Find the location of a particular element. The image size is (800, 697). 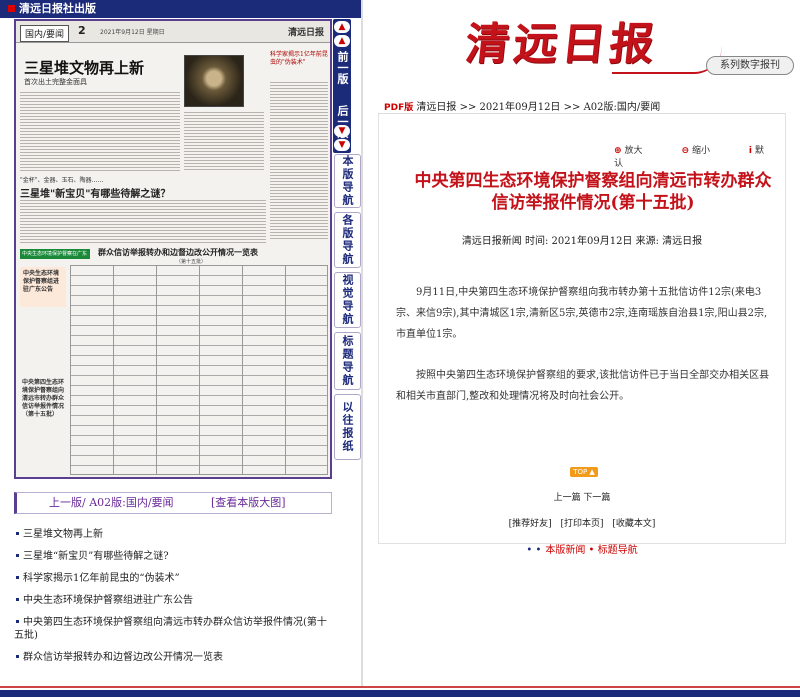

list-item-label: 三星堆文物再上新 is located at coordinates (63, 534).